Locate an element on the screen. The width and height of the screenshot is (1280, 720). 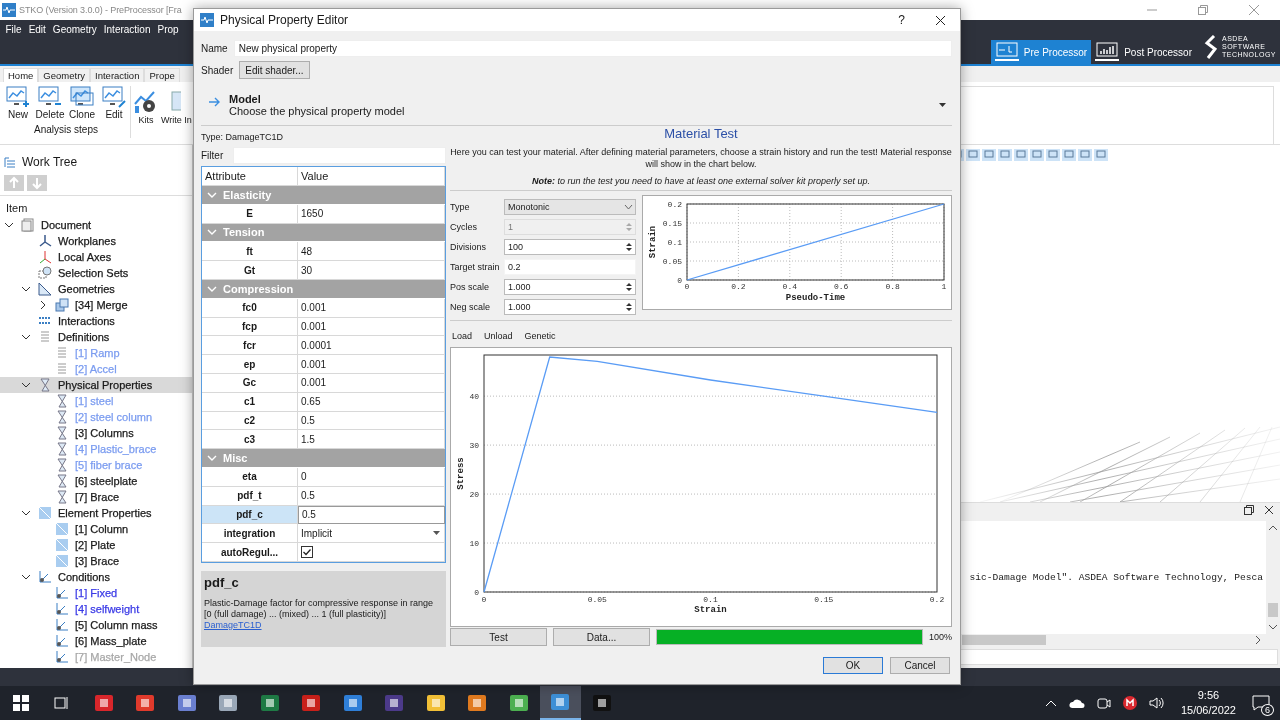
x-tick-label: 0.1 is located at coordinates (710, 599).